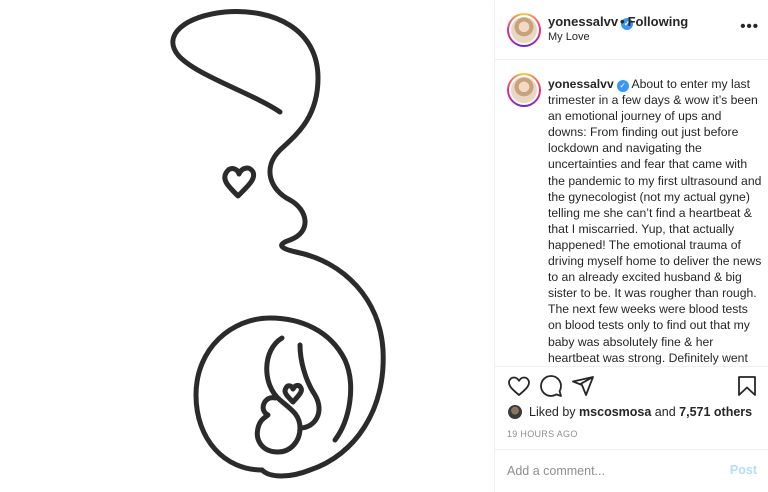 The height and width of the screenshot is (492, 768). Describe the element at coordinates (665, 412) in the screenshot. I see `likes-and-label: and` at that location.